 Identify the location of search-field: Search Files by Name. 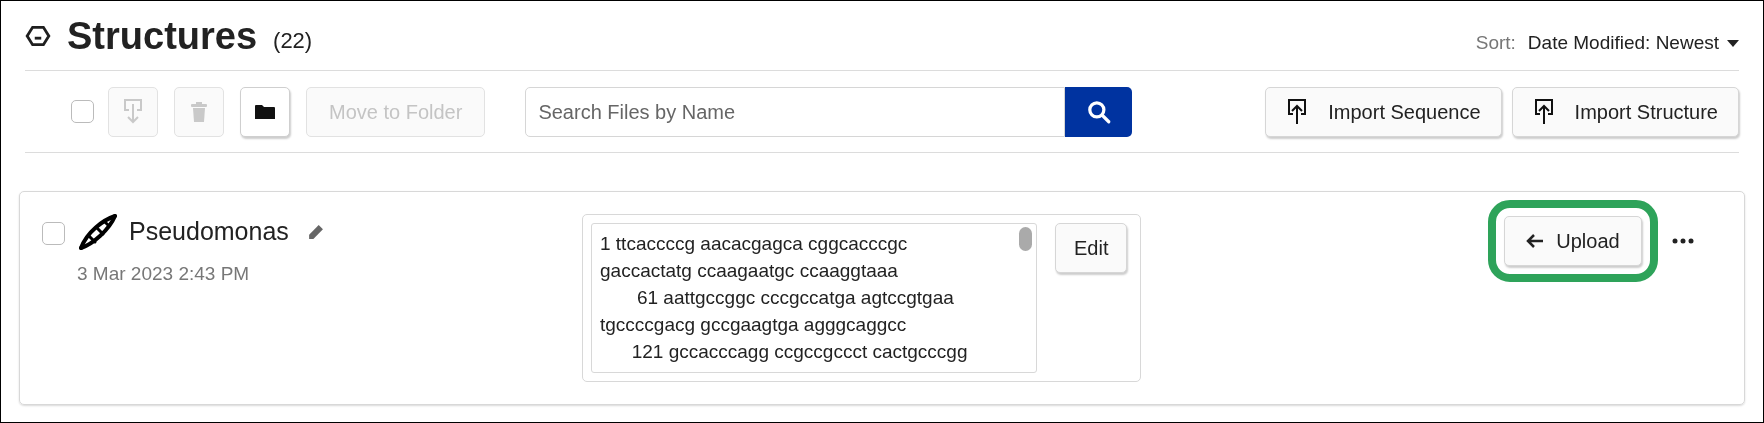
(795, 111).